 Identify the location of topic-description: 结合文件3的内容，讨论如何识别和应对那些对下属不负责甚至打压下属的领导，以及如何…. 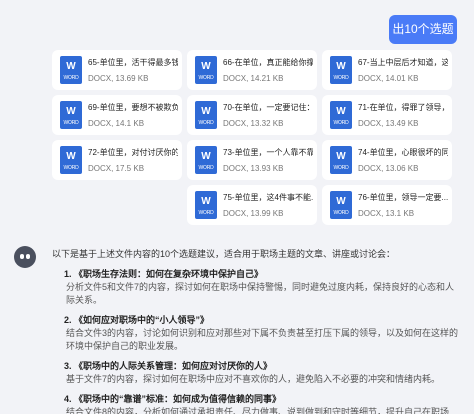
(262, 339).